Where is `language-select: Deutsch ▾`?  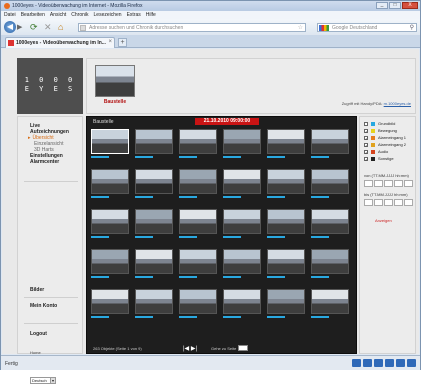 language-select: Deutsch ▾ is located at coordinates (43, 380).